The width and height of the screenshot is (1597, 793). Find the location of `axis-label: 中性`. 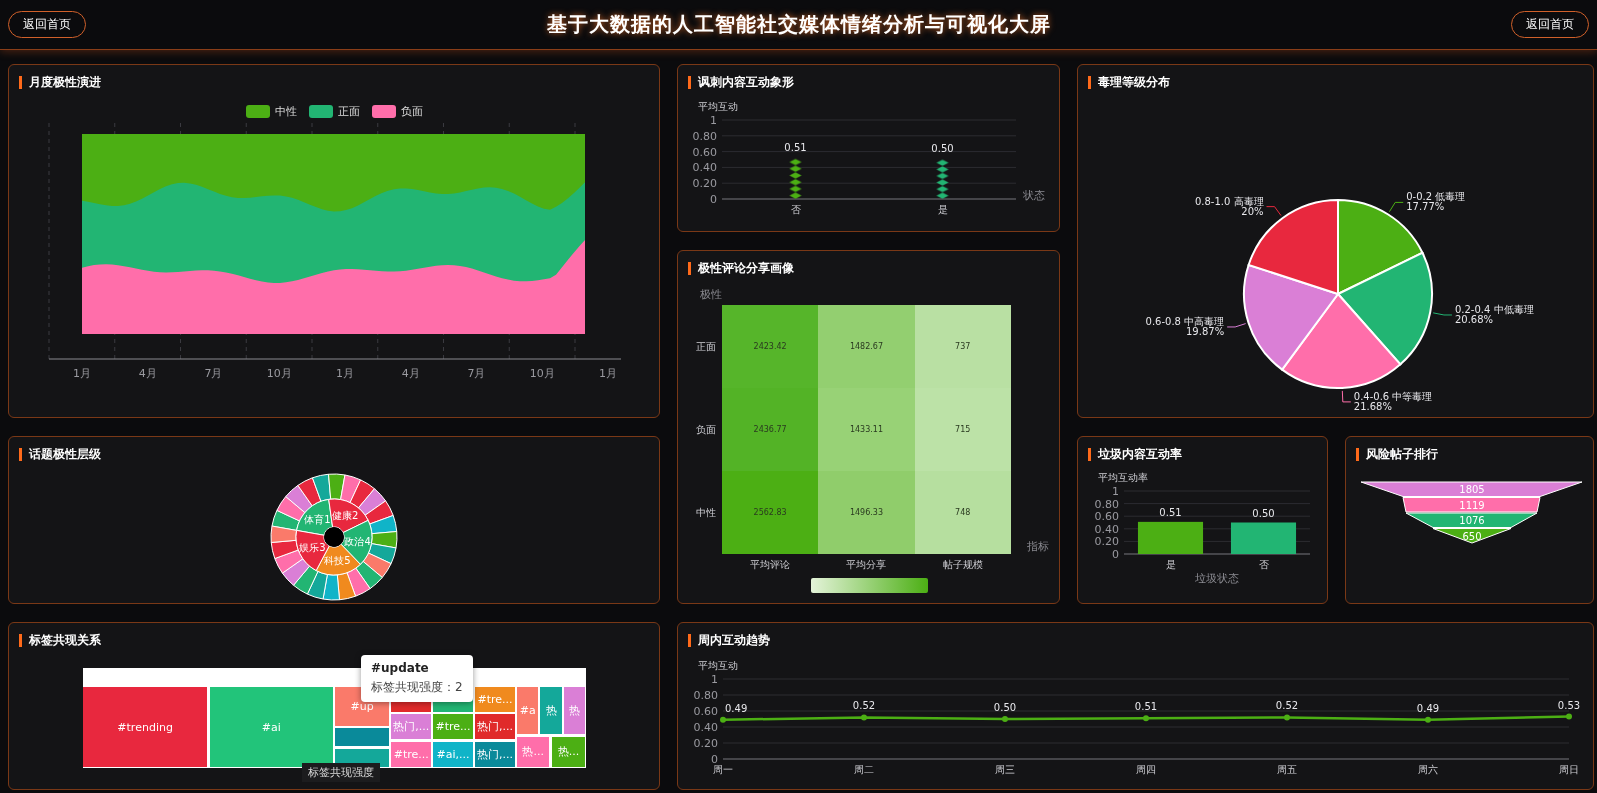

axis-label: 中性 is located at coordinates (706, 512).